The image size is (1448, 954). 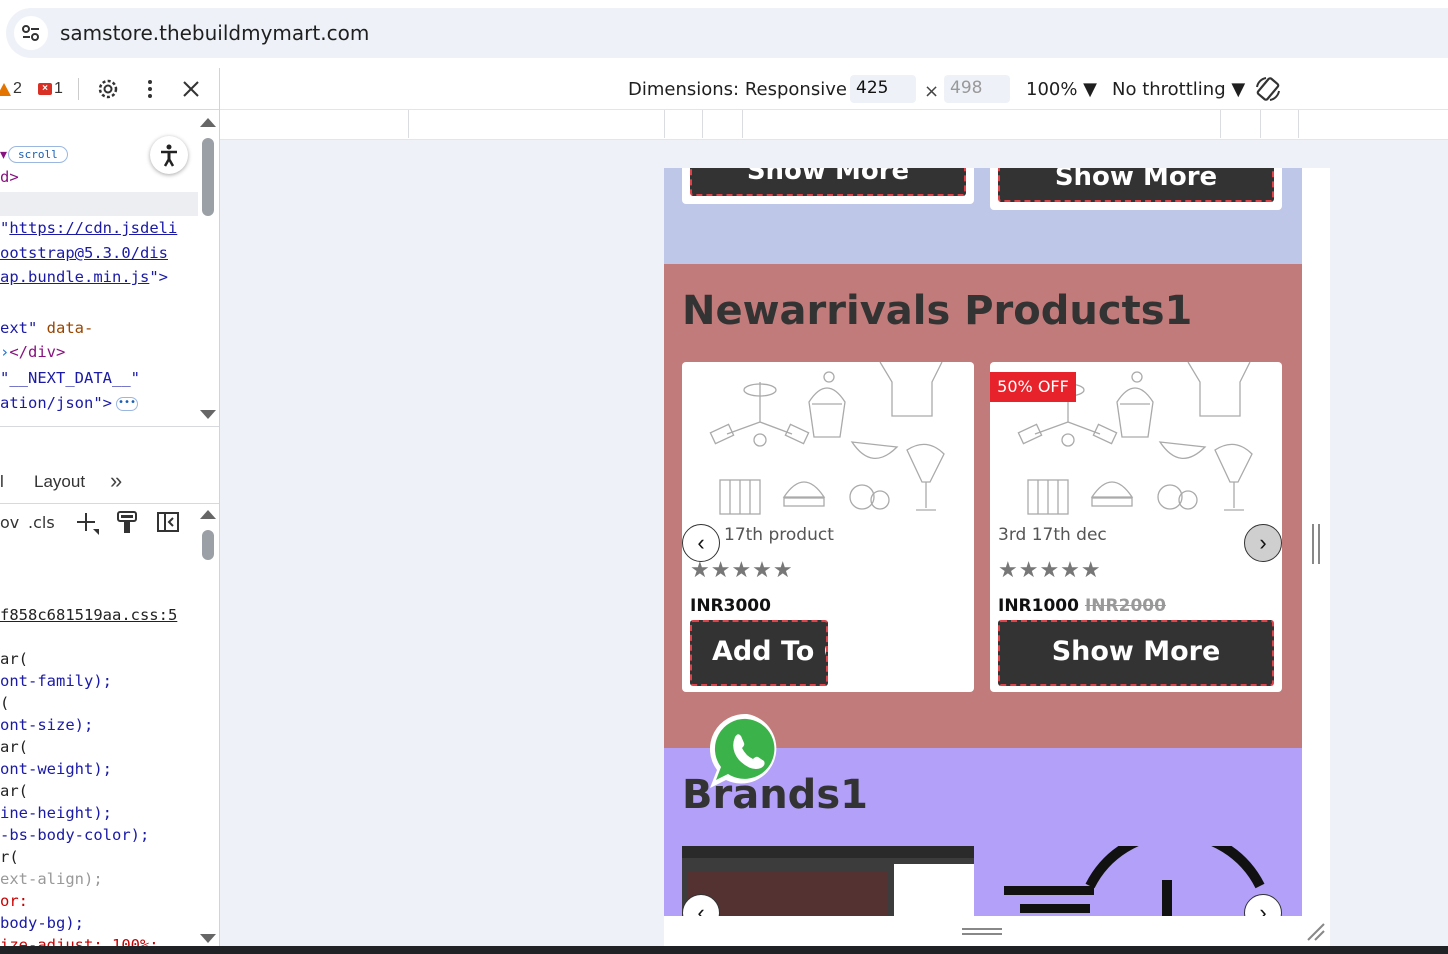 What do you see at coordinates (779, 535) in the screenshot?
I see `product-name: 17th product` at bounding box center [779, 535].